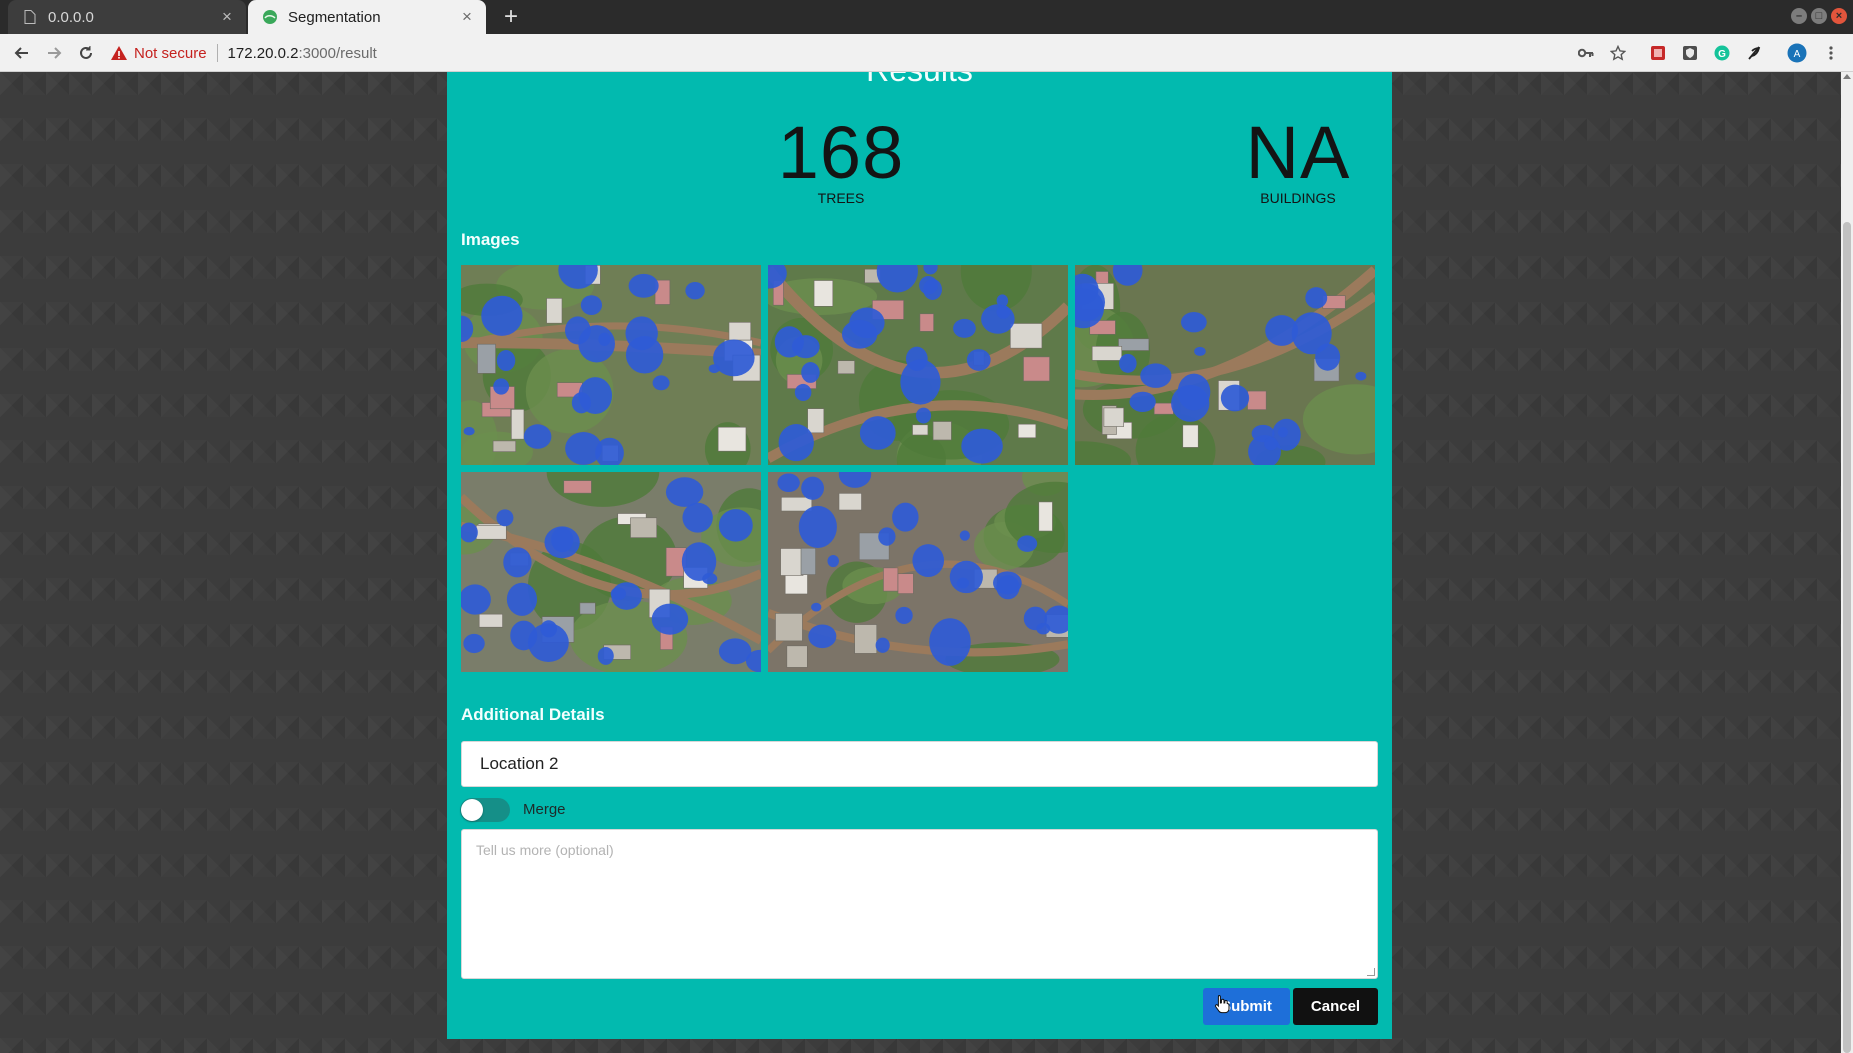  Describe the element at coordinates (1371, 972) in the screenshot. I see `resize-grip-icon` at that location.